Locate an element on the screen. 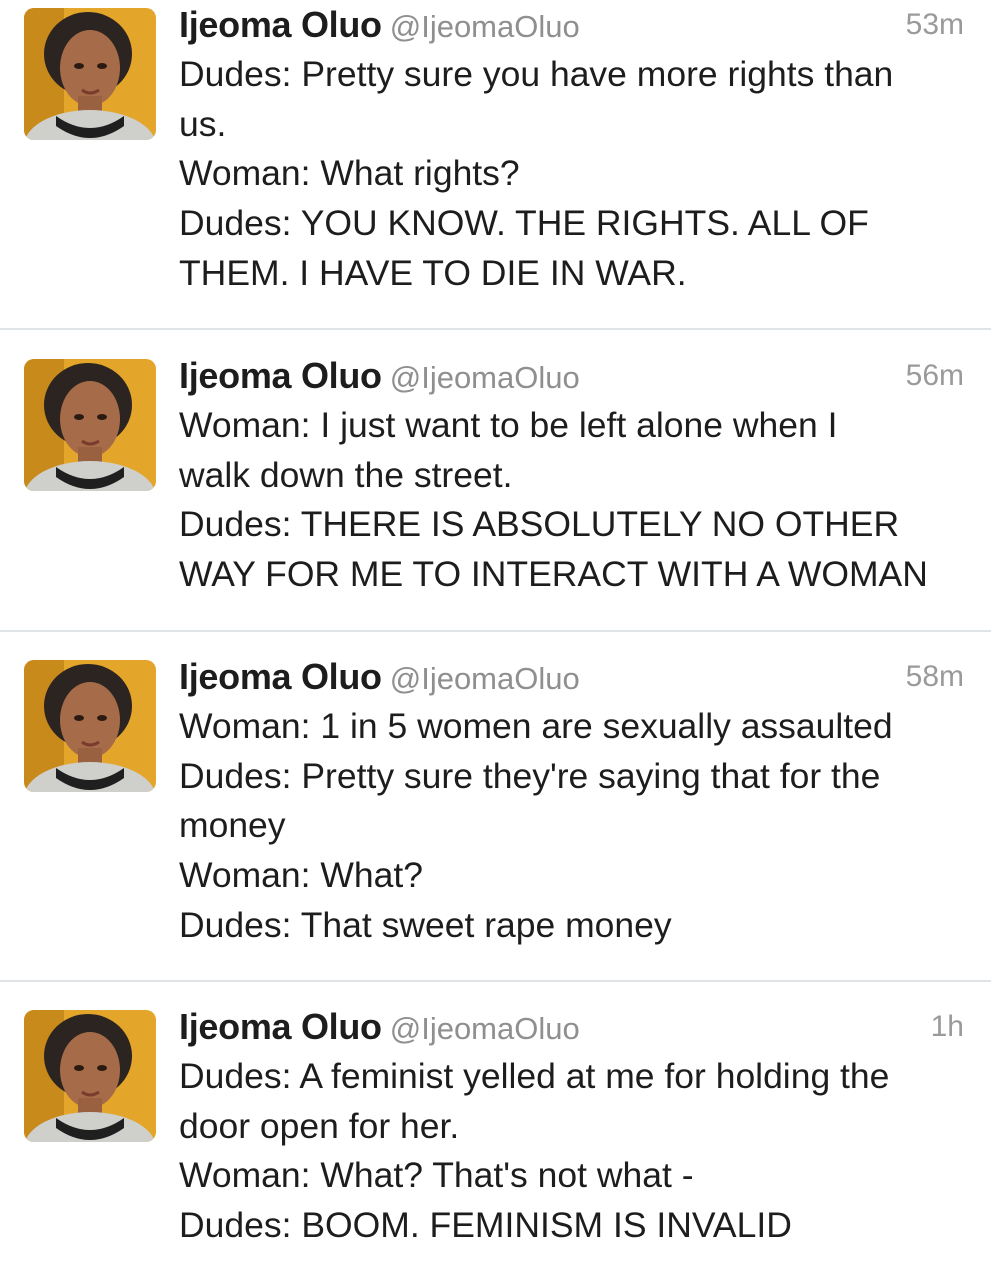 This screenshot has width=991, height=1280. tweet-header: Ijeoma Oluo @IjeomaOluo 58m is located at coordinates (571, 678).